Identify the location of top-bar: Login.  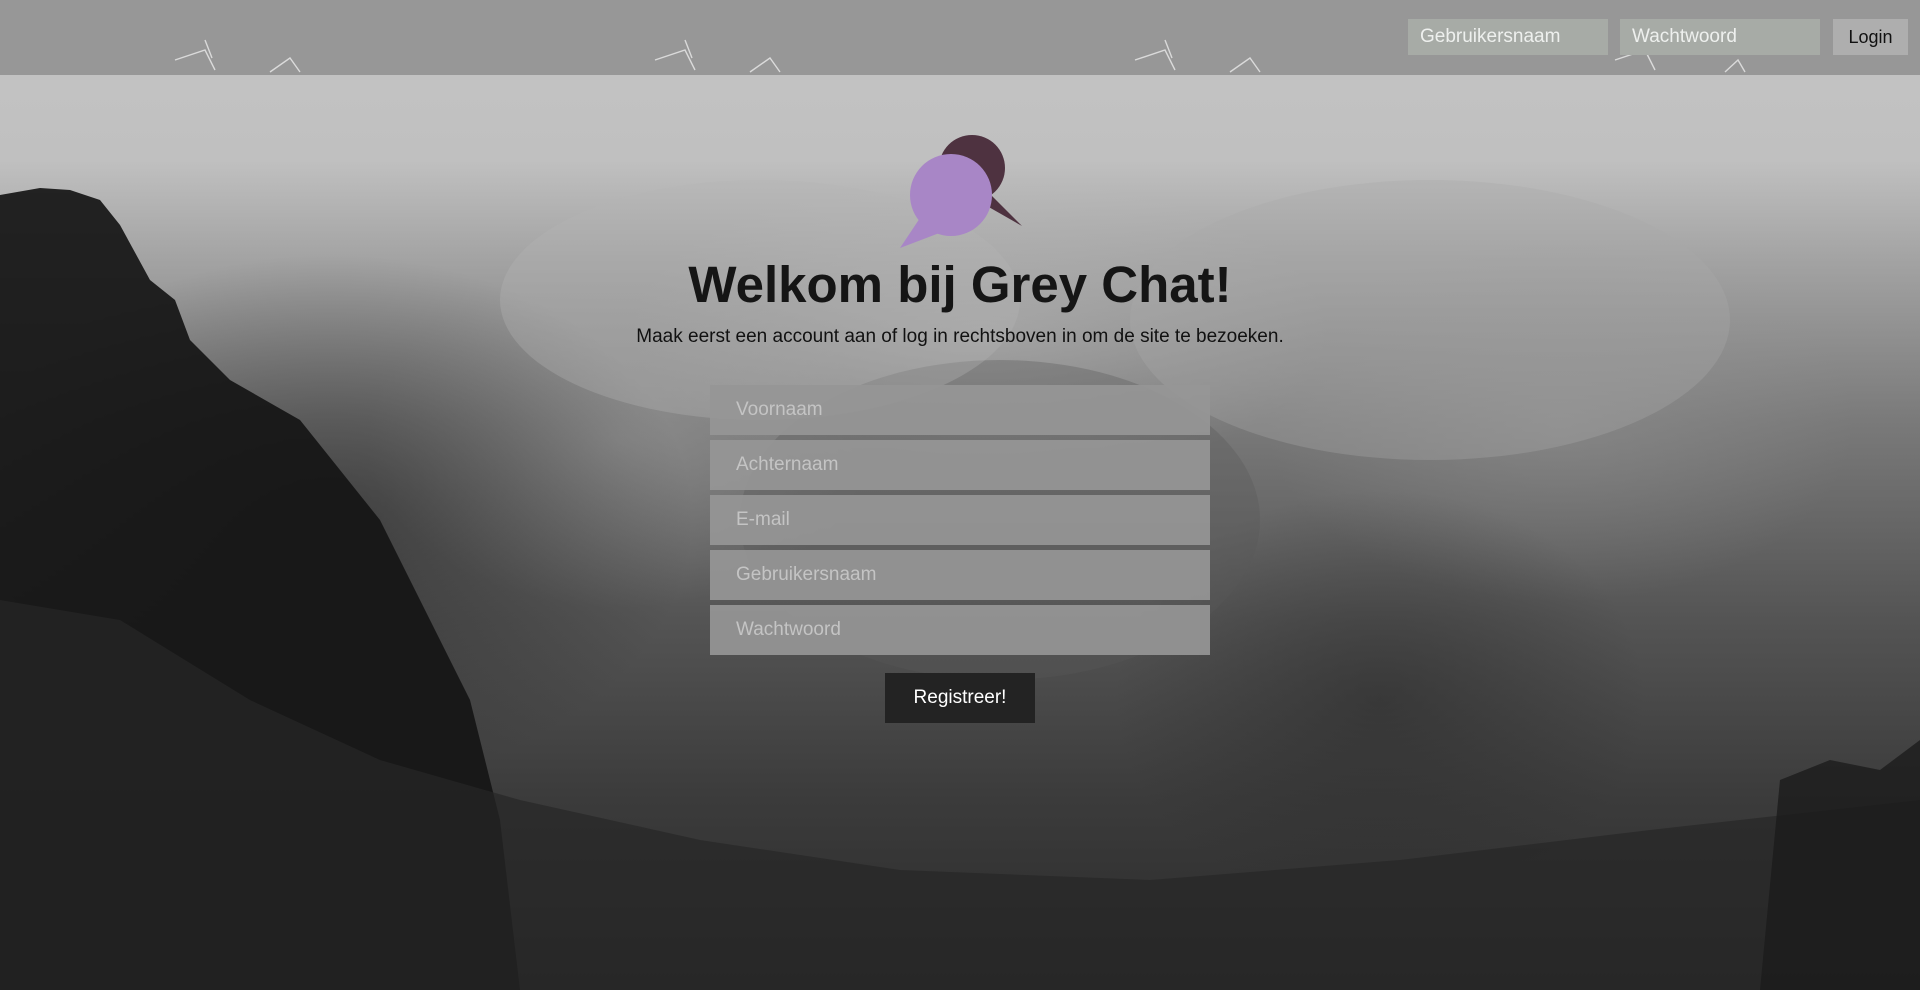
(960, 37).